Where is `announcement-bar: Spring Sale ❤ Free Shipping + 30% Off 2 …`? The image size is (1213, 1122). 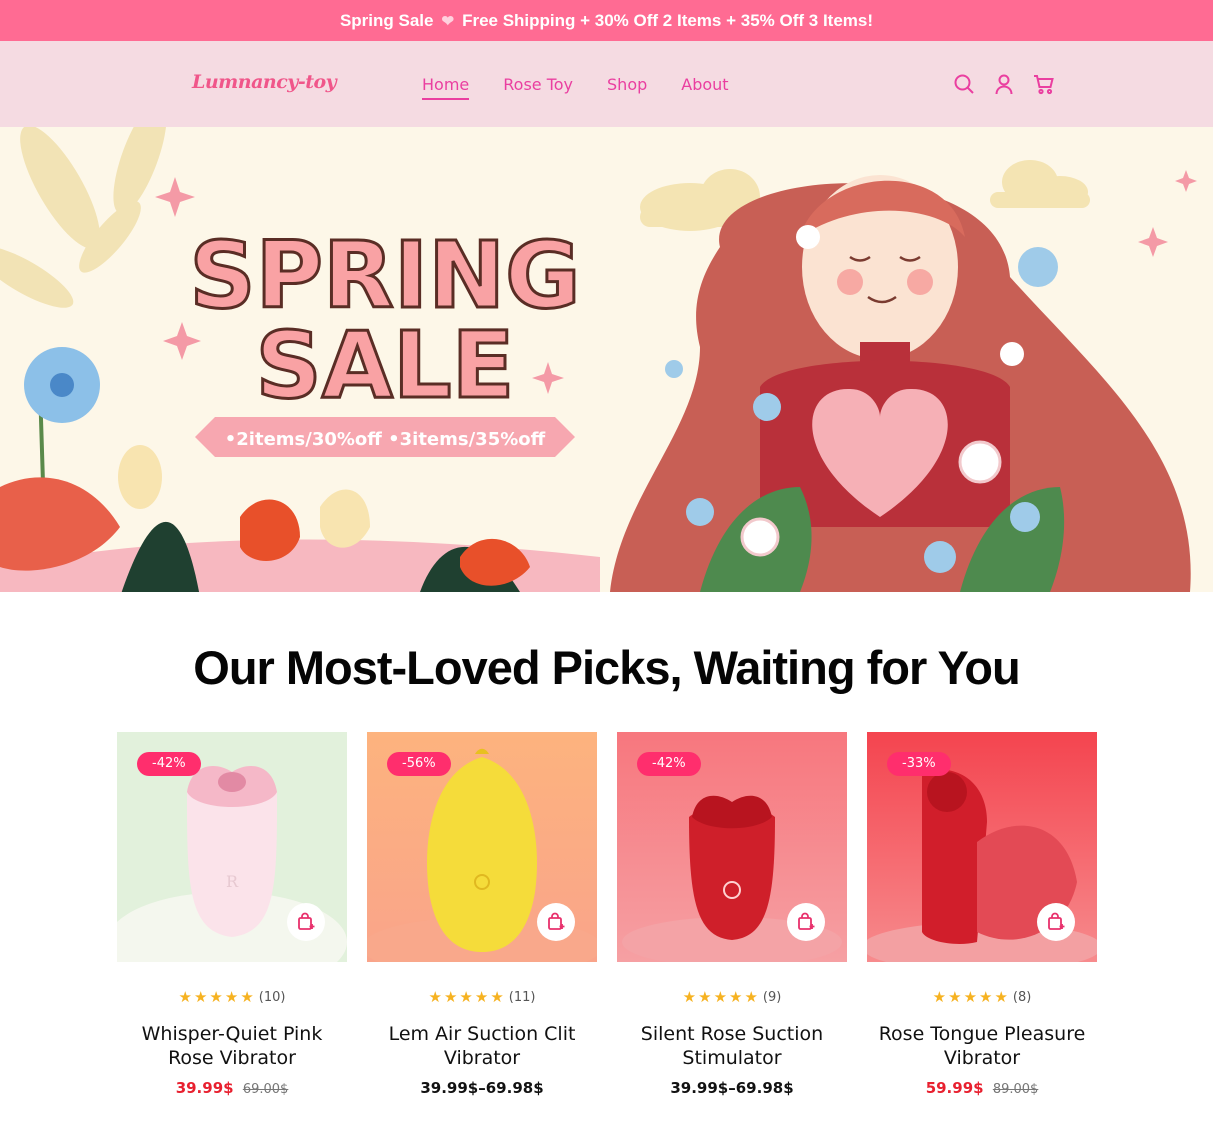
announcement-bar: Spring Sale ❤ Free Shipping + 30% Off 2 … is located at coordinates (606, 20).